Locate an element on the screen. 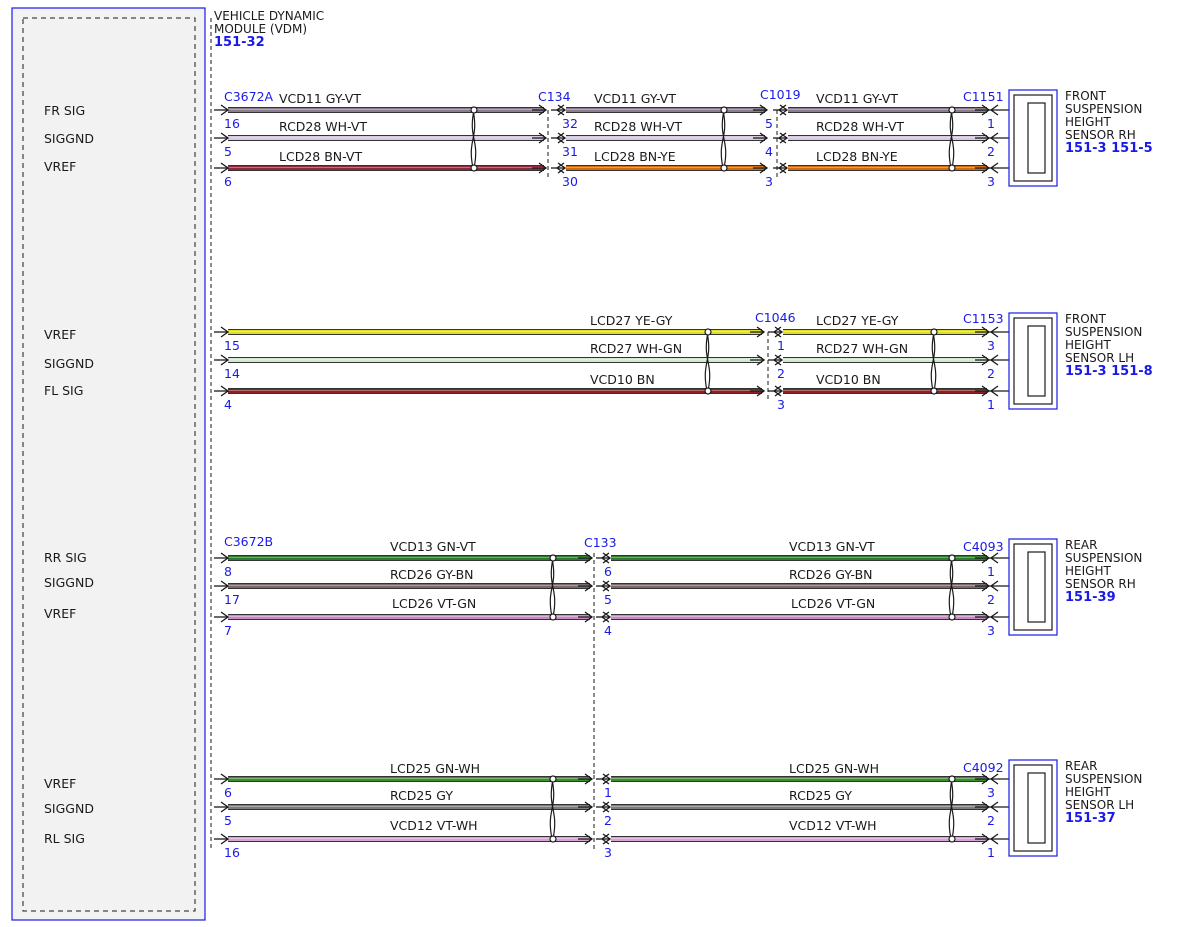 The width and height of the screenshot is (1200, 927). connector-pin-number: 30 is located at coordinates (570, 181).